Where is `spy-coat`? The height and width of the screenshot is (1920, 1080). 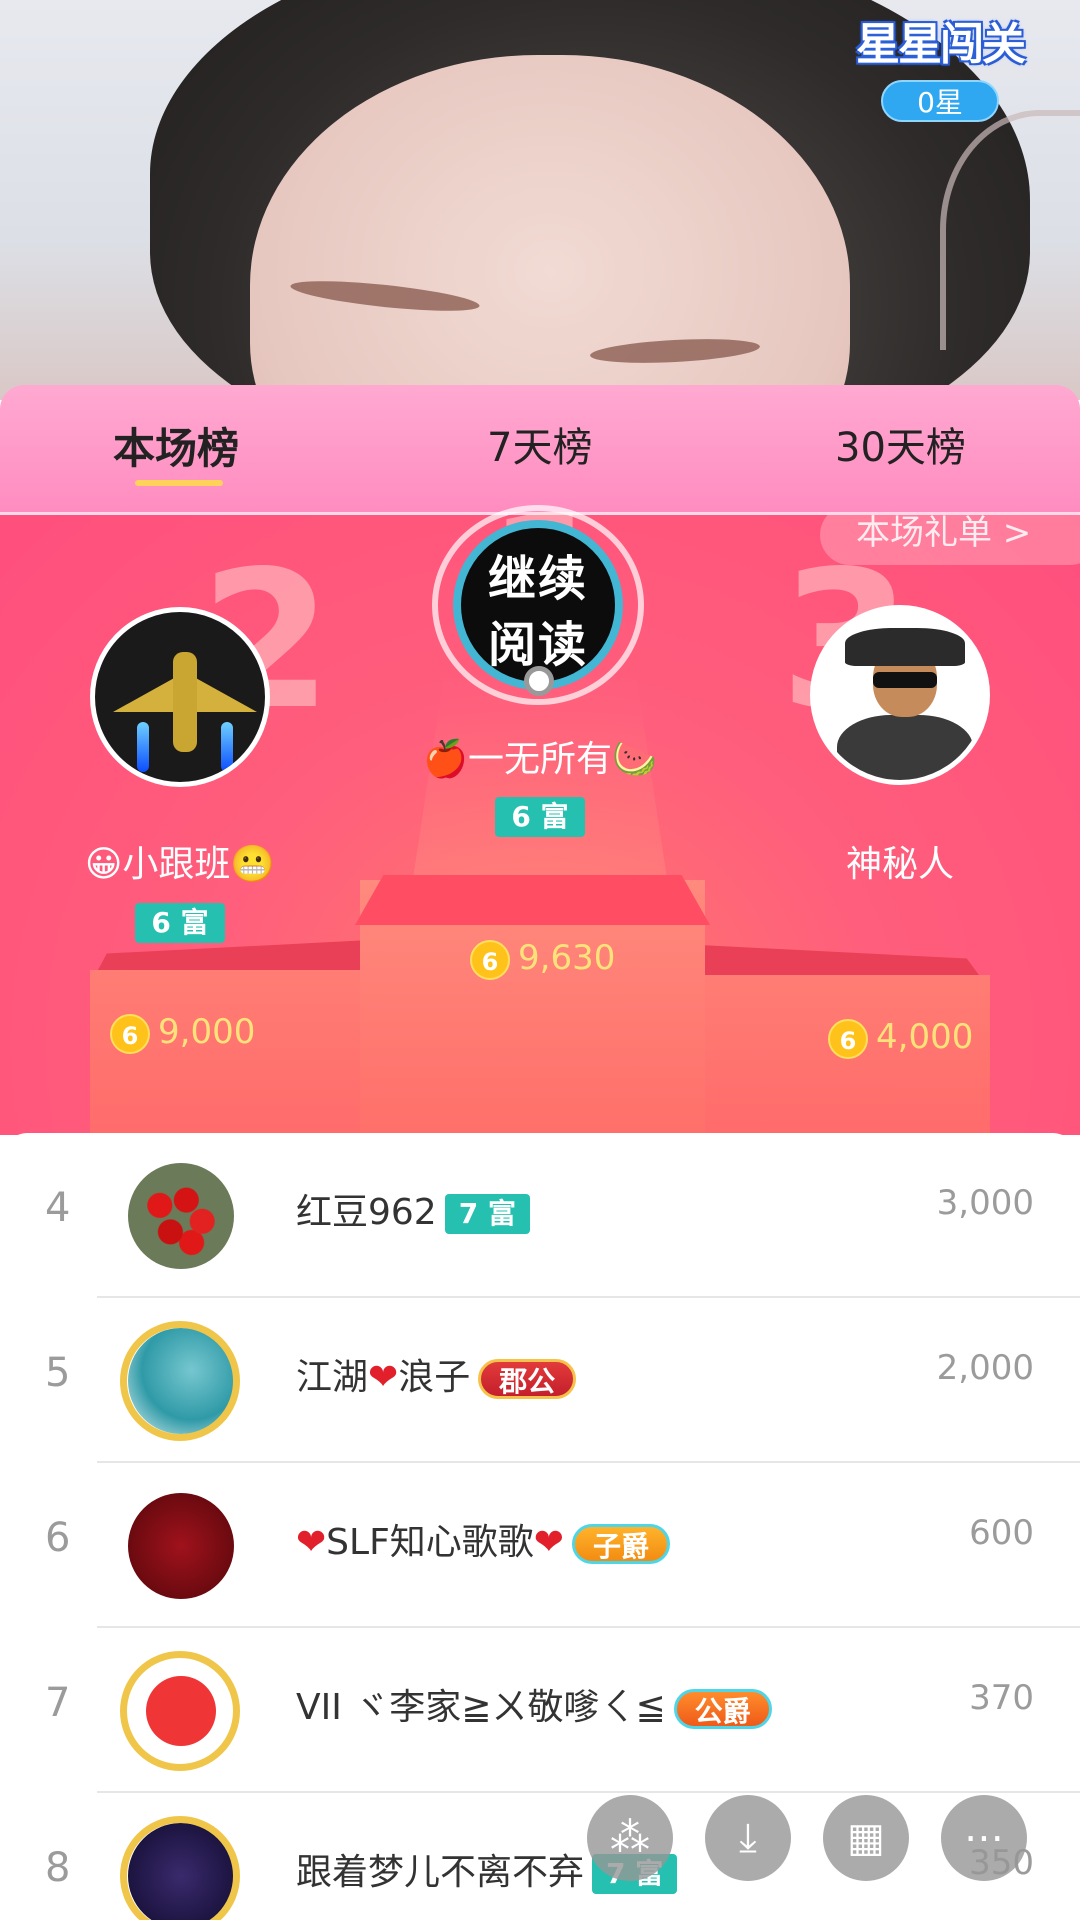 spy-coat is located at coordinates (905, 747).